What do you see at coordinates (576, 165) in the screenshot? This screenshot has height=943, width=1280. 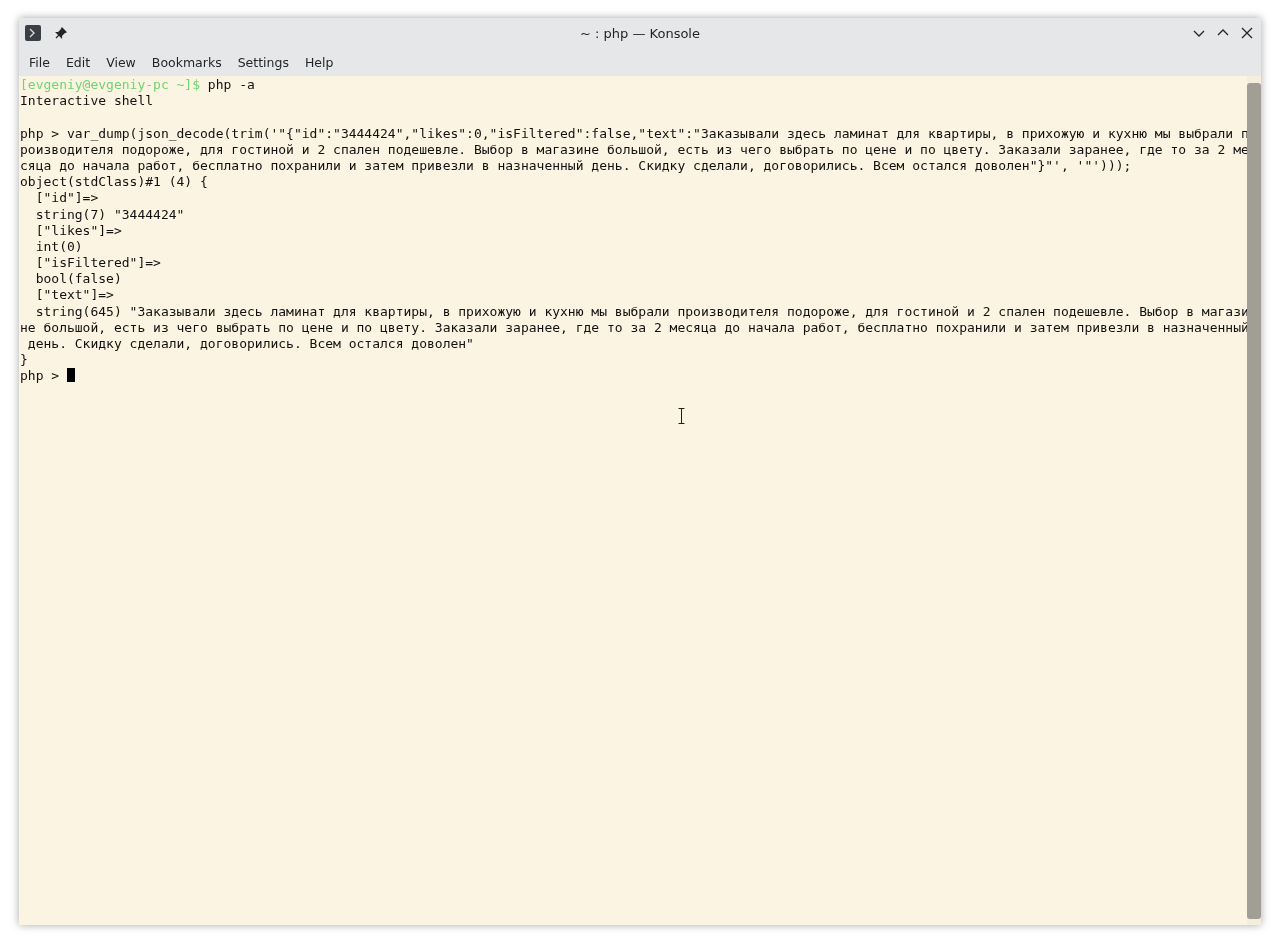 I see `output-line: сяца до начала работ, бесплатно похранили и затем привезли в назначенный день. Скидку сделали, договорились. Всем остался доволен"}"', '"')));` at bounding box center [576, 165].